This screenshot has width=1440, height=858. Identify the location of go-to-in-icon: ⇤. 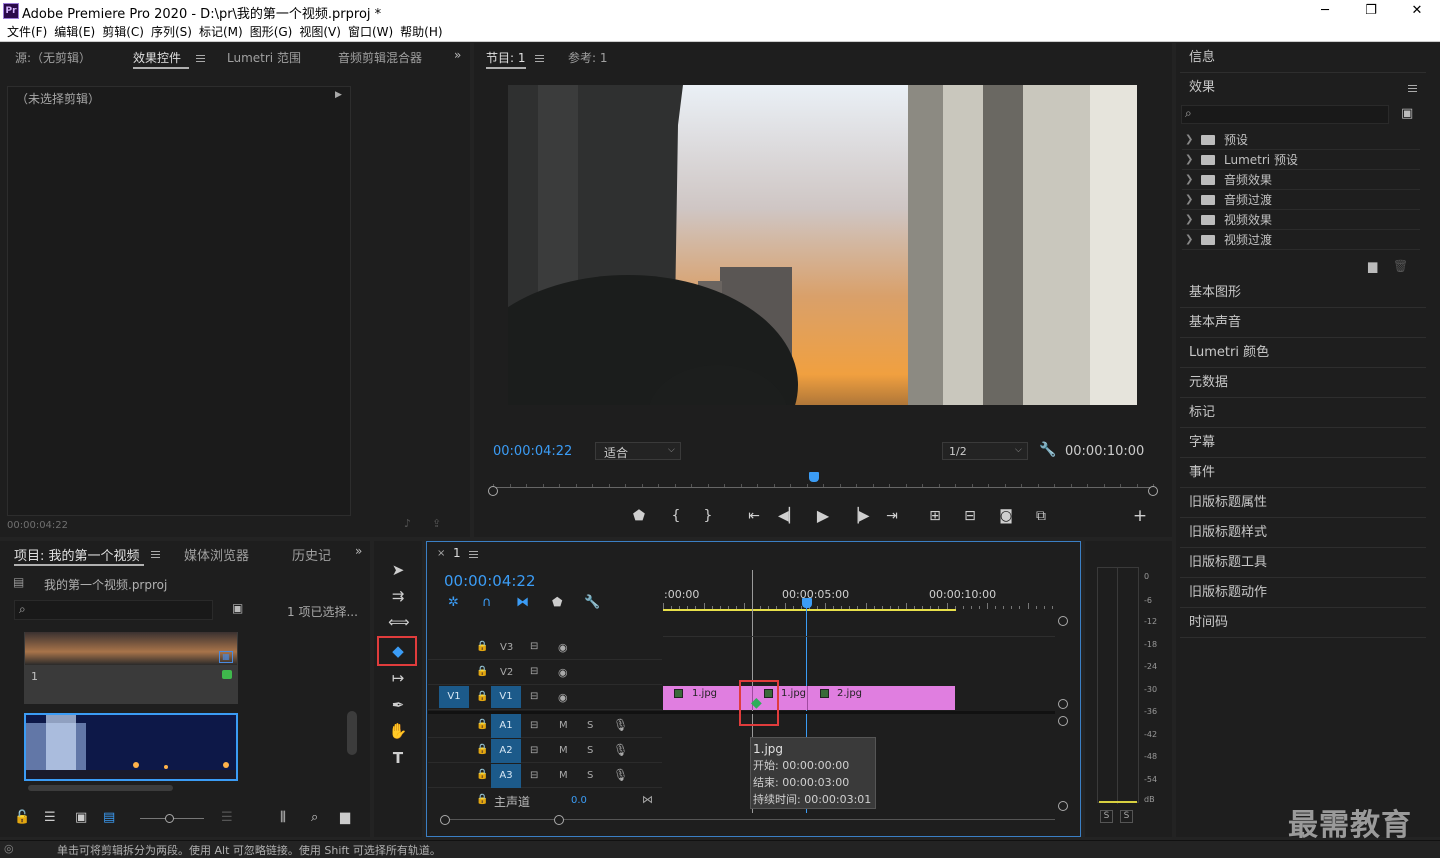
(754, 516).